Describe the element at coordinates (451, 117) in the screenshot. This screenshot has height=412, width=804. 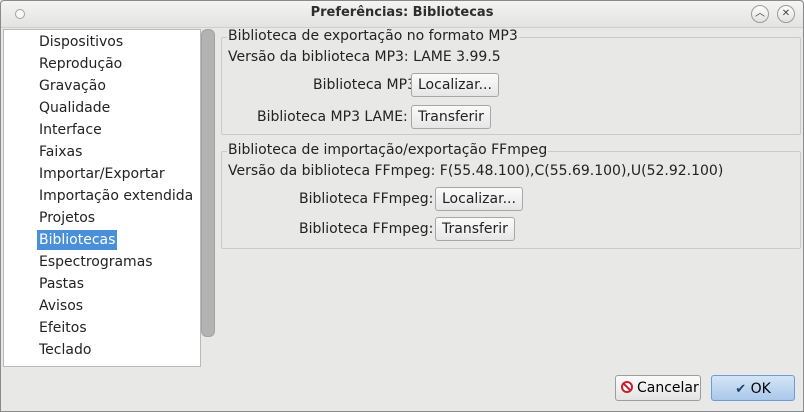
I see `mp3-download-button: Transferir` at that location.